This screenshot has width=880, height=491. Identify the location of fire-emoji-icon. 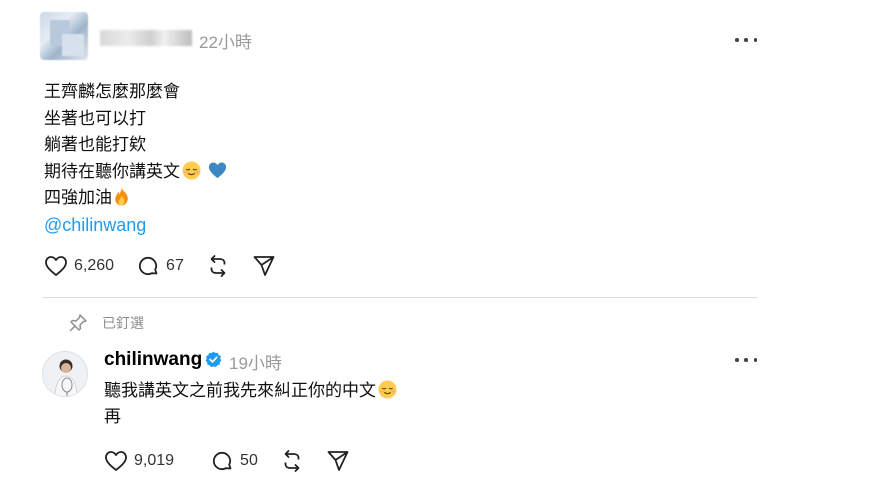
(121, 196).